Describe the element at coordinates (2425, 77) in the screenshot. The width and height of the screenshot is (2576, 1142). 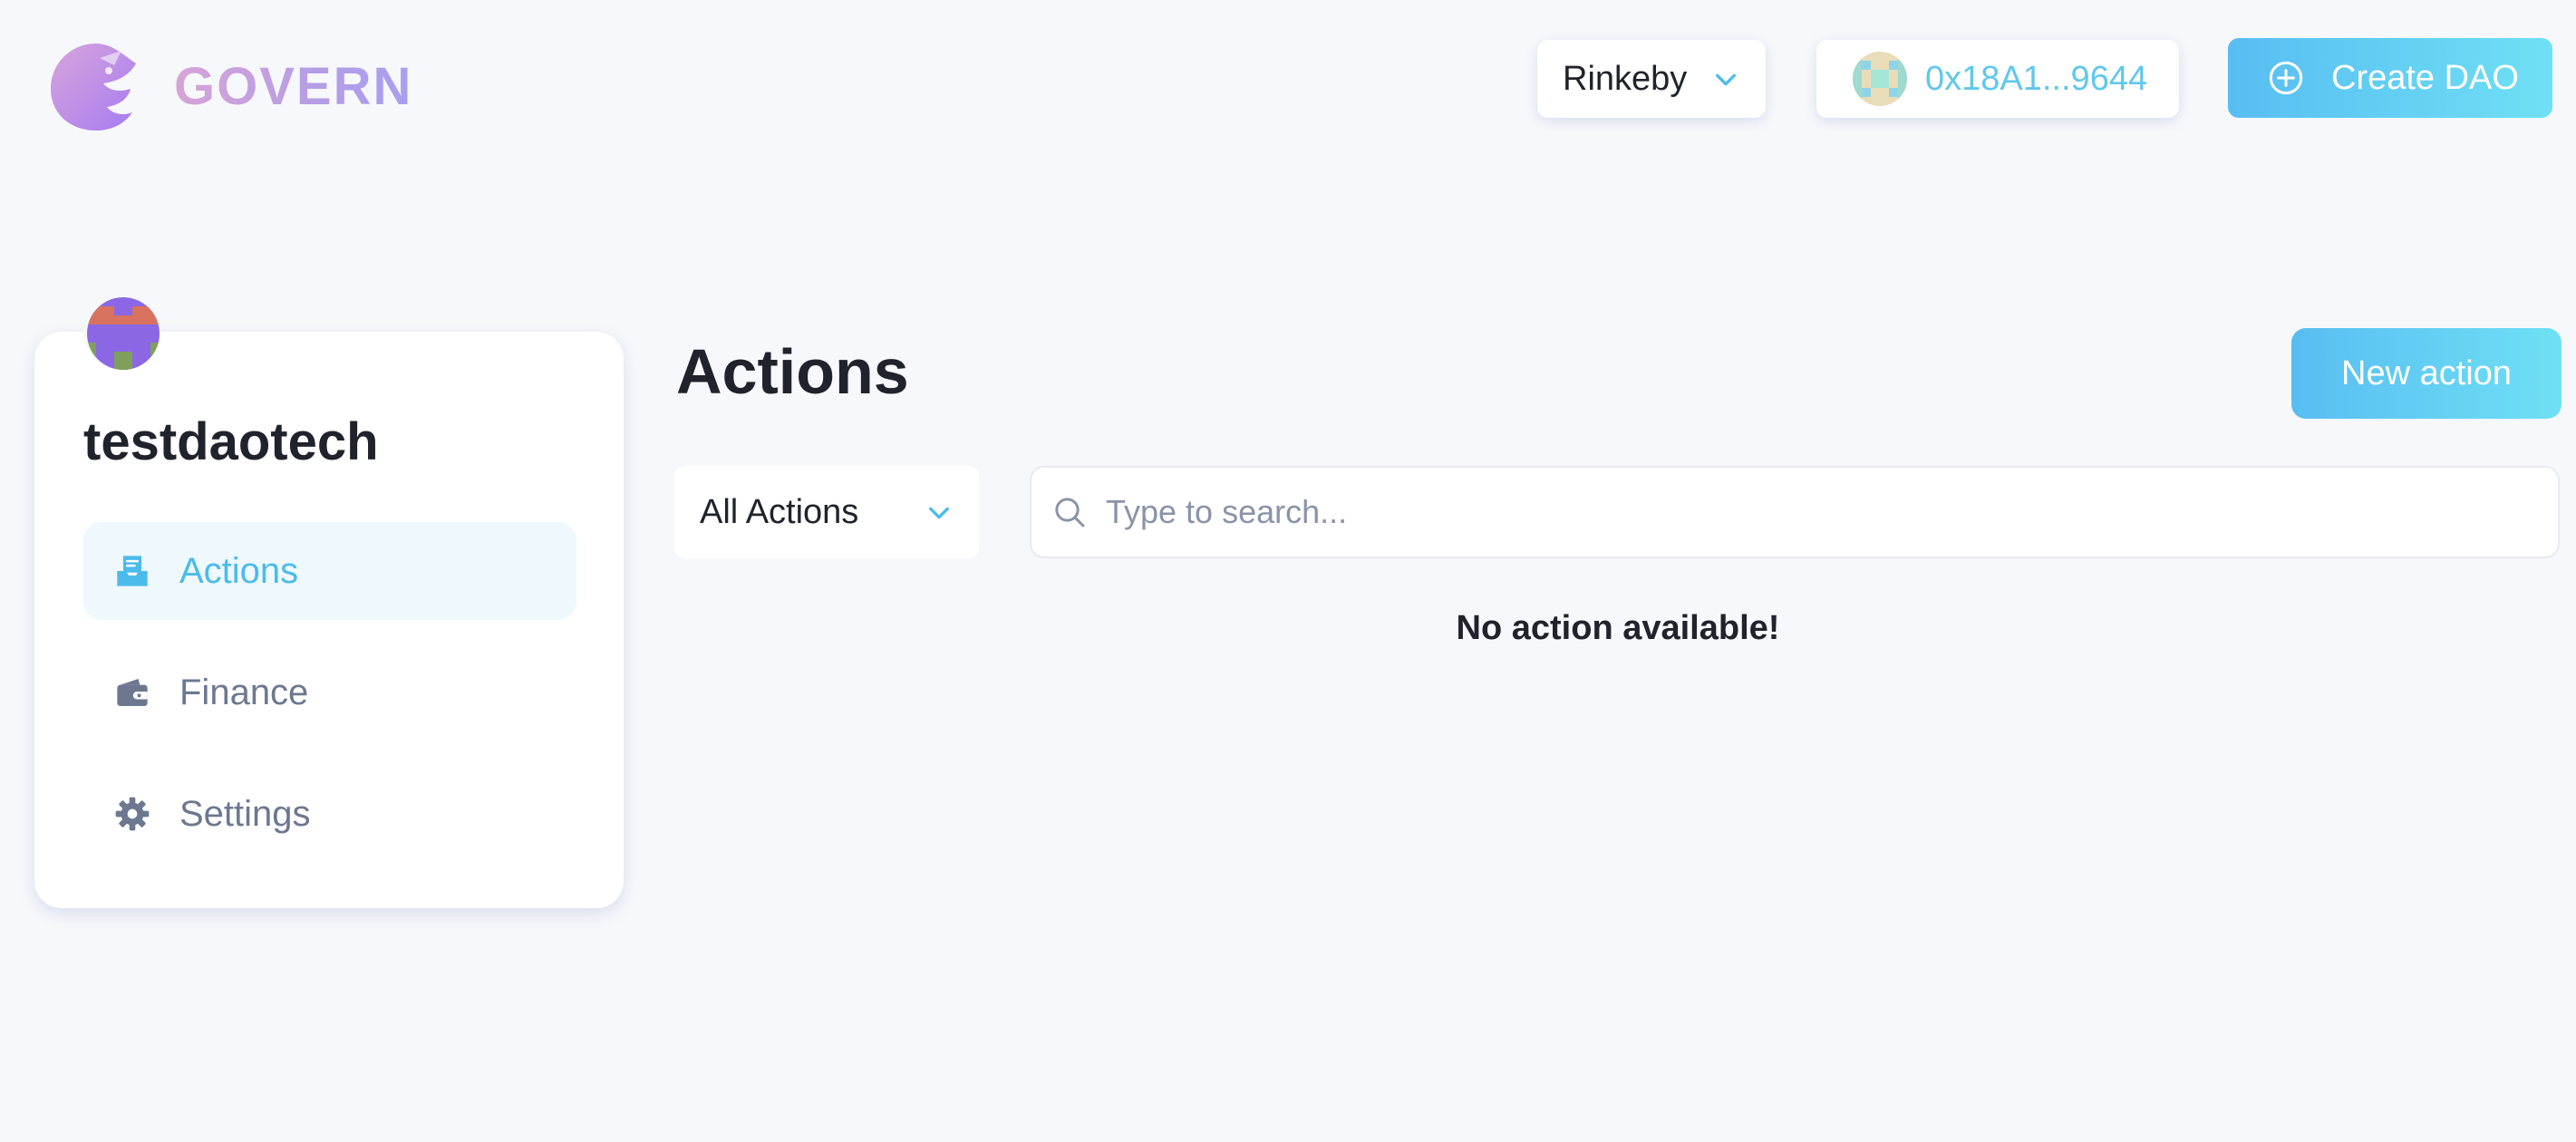
I see `create-dao-label: Create DAO` at that location.